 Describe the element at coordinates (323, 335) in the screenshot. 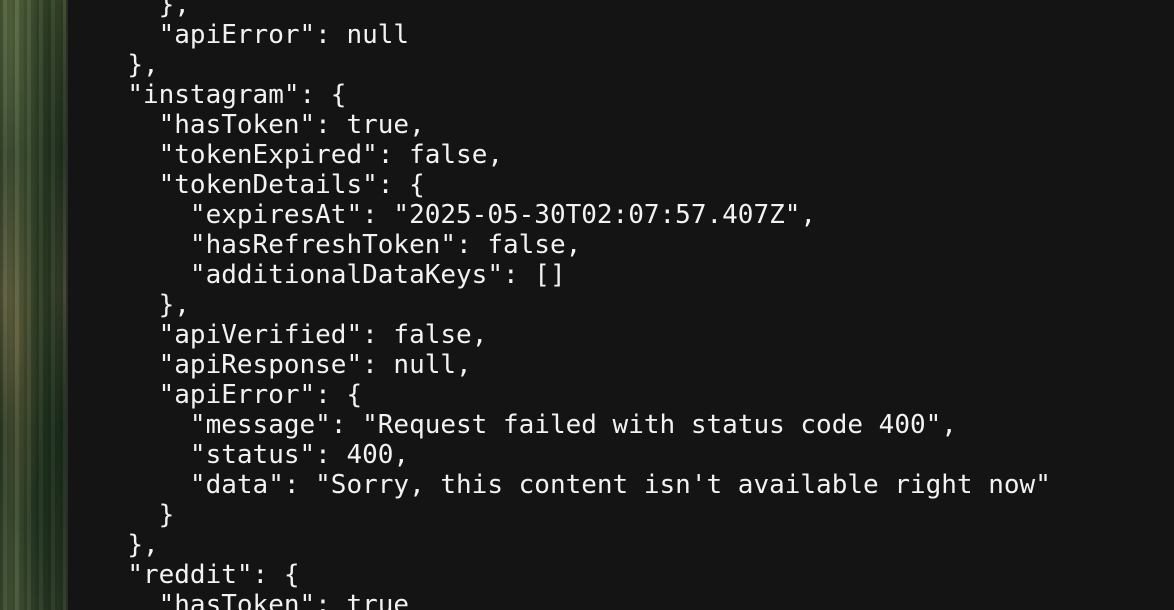

I see `terminal-line: "apiVerified": false,` at that location.